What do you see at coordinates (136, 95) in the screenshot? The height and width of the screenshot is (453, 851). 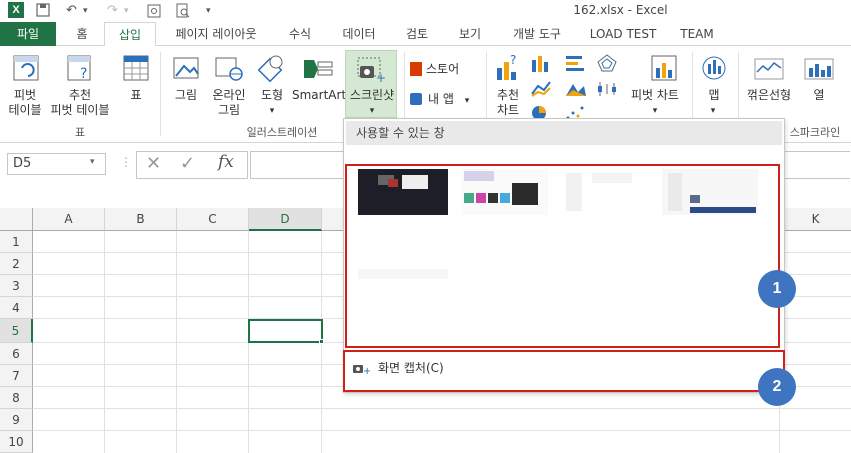 I see `table-button: 표` at bounding box center [136, 95].